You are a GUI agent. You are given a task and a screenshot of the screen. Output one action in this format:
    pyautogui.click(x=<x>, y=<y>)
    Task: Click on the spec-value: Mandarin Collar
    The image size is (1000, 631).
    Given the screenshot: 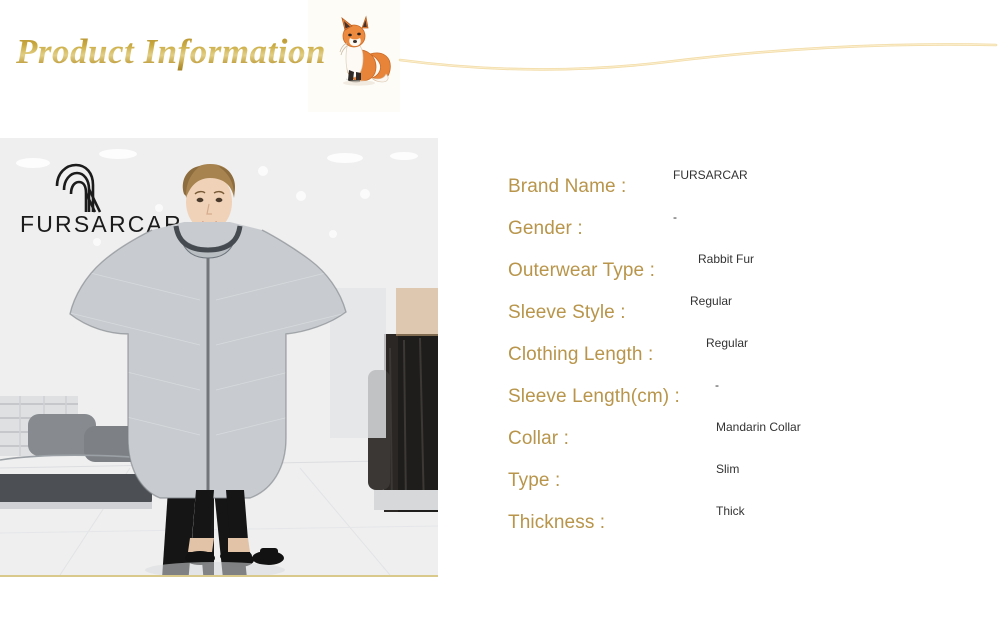 What is the action you would take?
    pyautogui.click(x=758, y=427)
    